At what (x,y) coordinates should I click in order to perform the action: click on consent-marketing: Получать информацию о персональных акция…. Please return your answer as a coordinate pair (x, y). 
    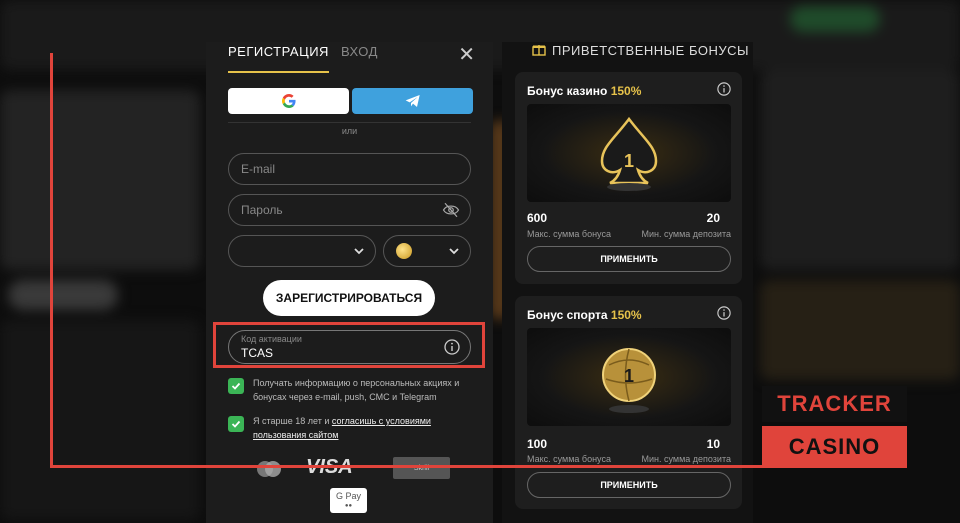
    Looking at the image, I should click on (353, 390).